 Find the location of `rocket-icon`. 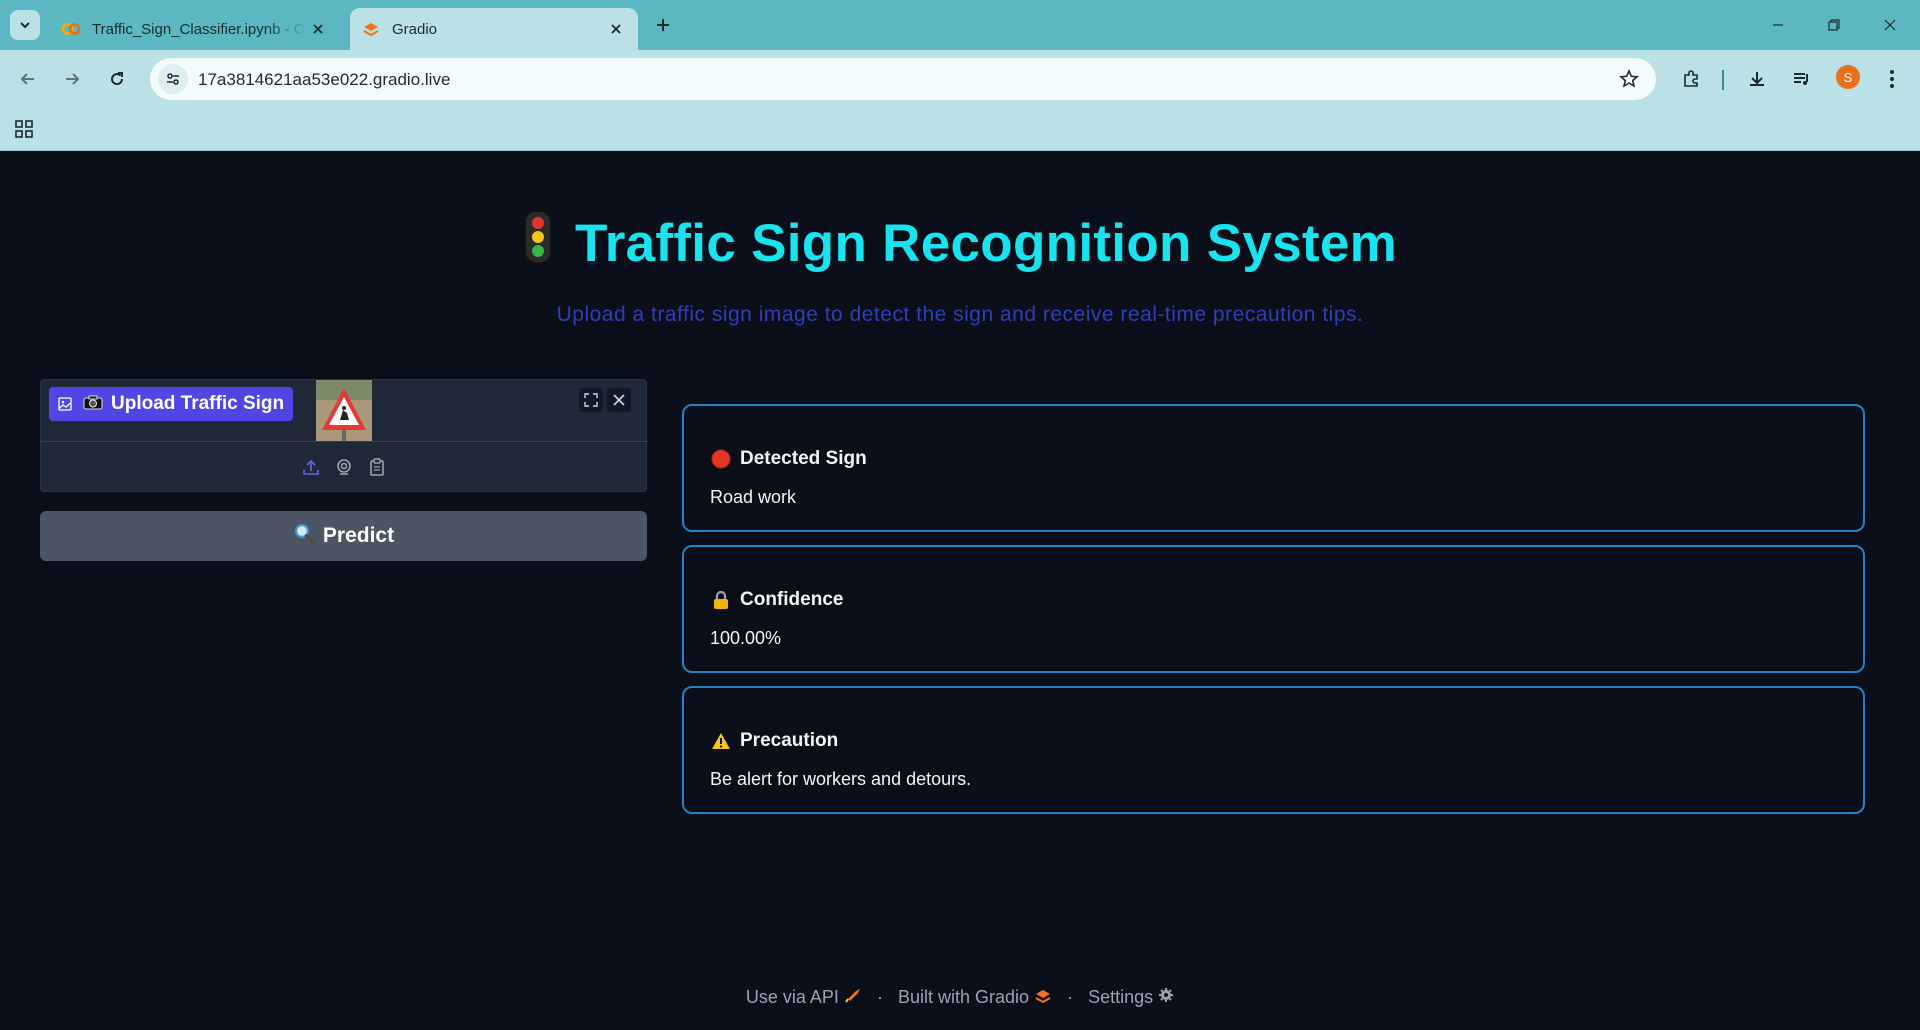

rocket-icon is located at coordinates (853, 997).